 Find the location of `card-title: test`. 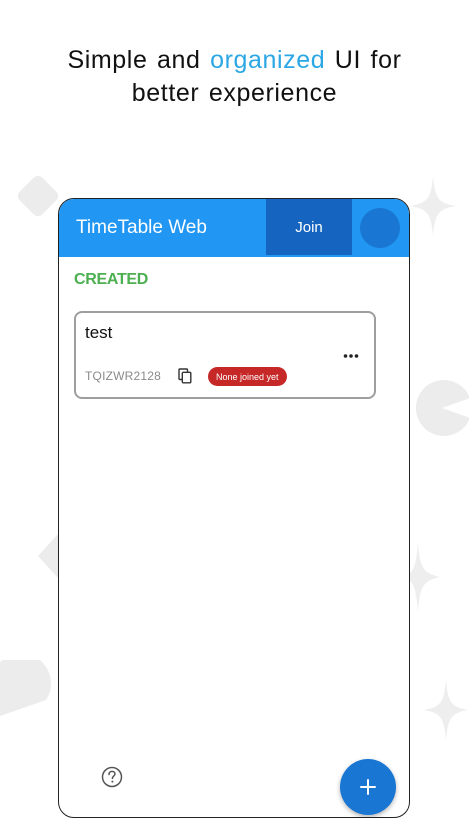

card-title: test is located at coordinates (99, 332).